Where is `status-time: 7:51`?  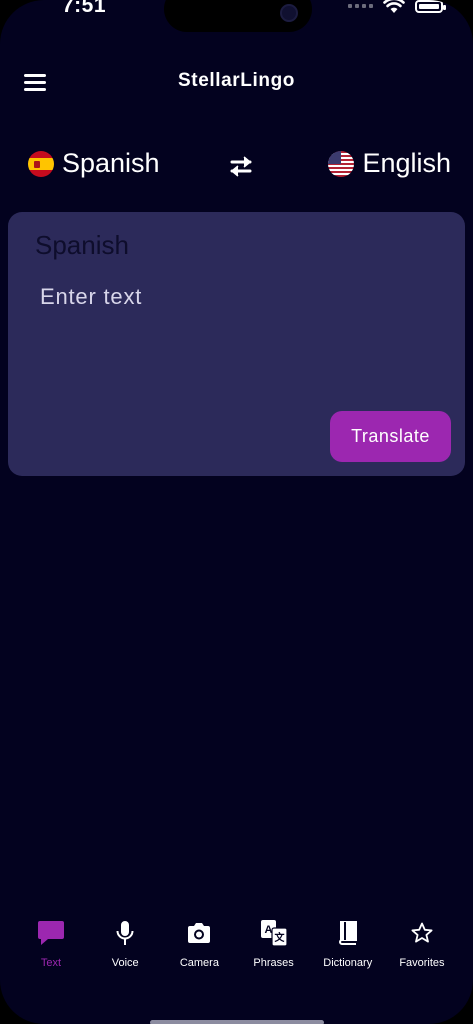 status-time: 7:51 is located at coordinates (84, 8).